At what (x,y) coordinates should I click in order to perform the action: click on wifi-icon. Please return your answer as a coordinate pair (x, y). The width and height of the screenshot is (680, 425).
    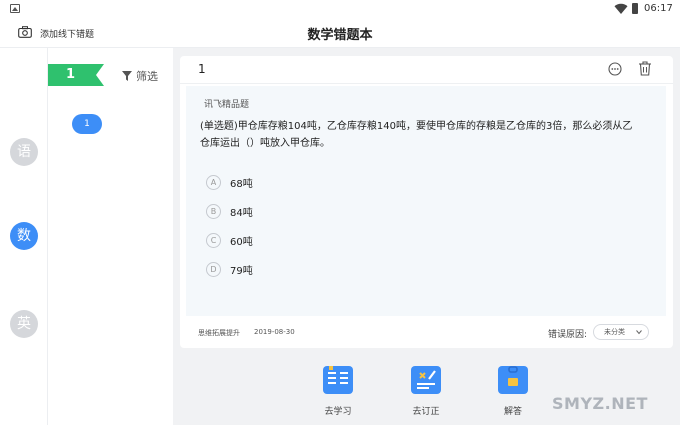
    Looking at the image, I should click on (621, 9).